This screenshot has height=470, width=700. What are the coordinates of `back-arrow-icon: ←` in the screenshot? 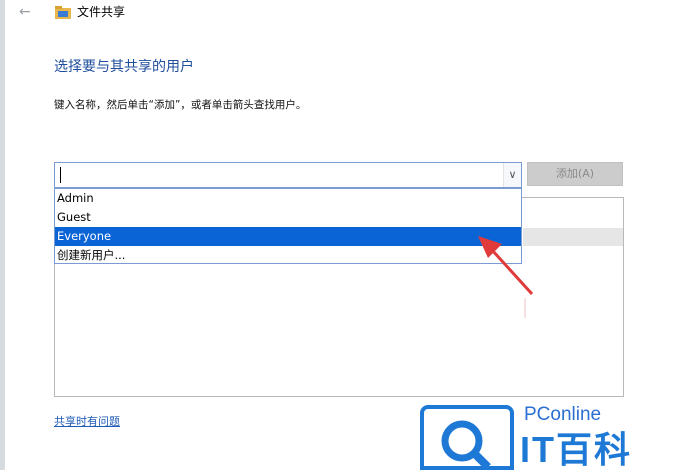 It's located at (25, 12).